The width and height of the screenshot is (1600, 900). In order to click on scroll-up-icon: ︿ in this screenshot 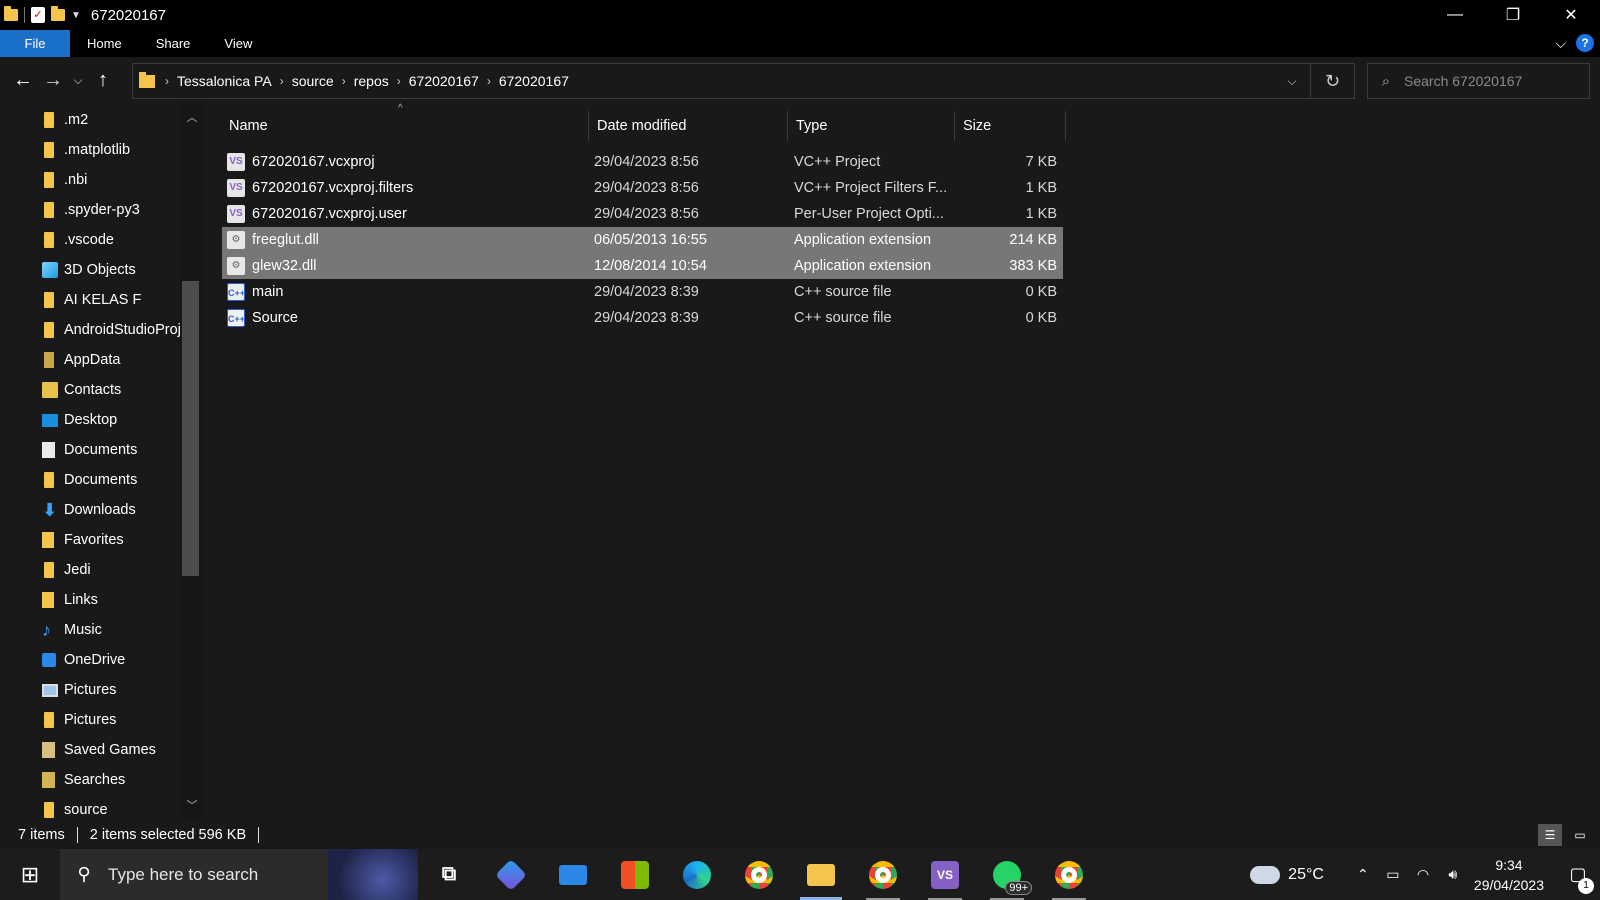, I will do `click(192, 118)`.